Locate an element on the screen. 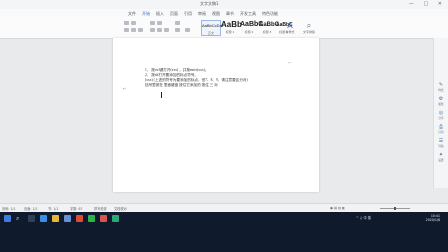  side-item-style-label: 样式 is located at coordinates (441, 90).